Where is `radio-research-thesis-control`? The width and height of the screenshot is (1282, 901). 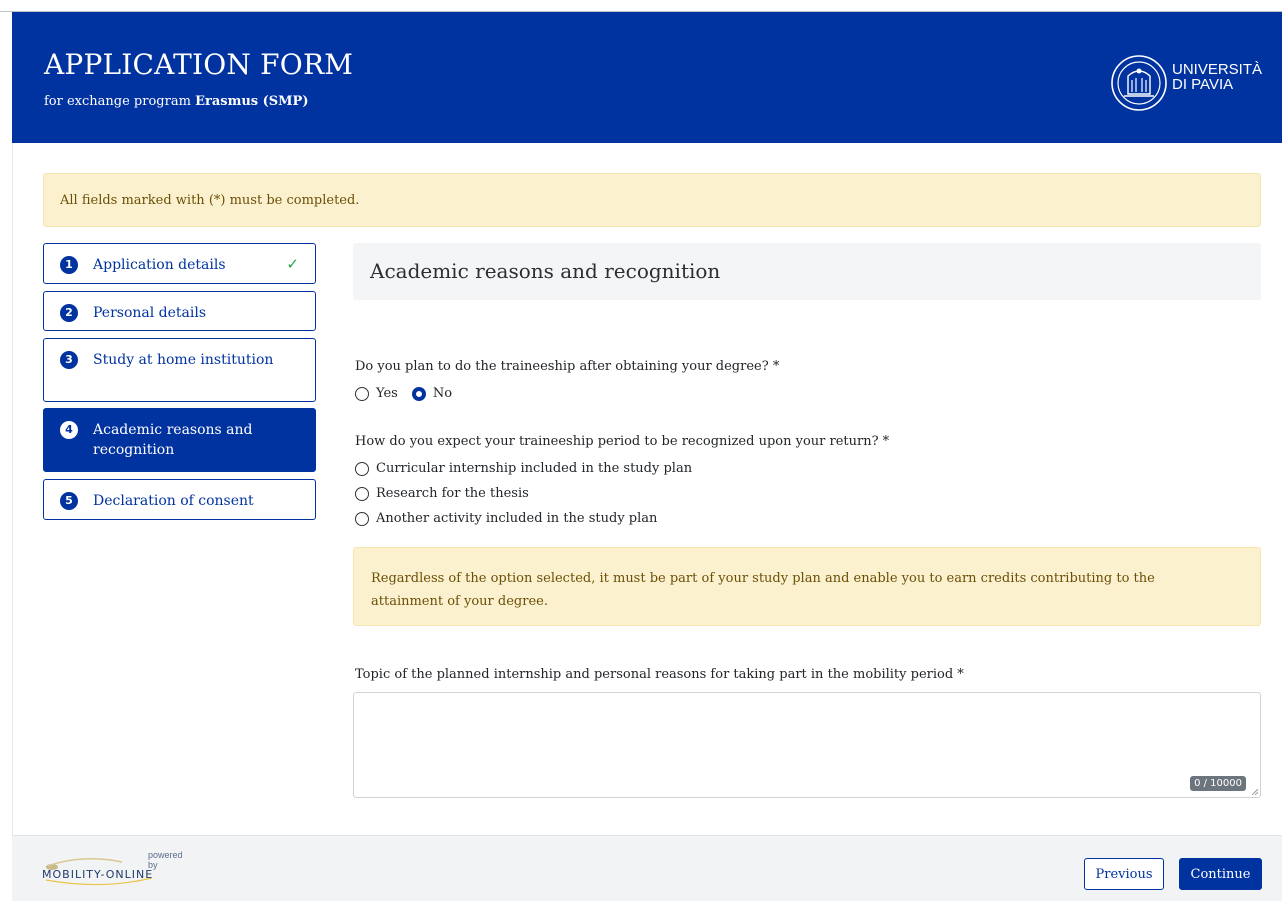
radio-research-thesis-control is located at coordinates (362, 493).